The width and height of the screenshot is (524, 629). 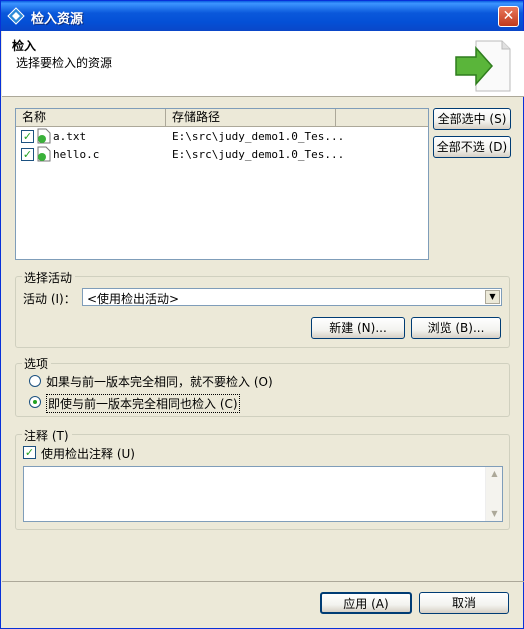 I want to click on scroll-up-icon: ▲, so click(x=494, y=474).